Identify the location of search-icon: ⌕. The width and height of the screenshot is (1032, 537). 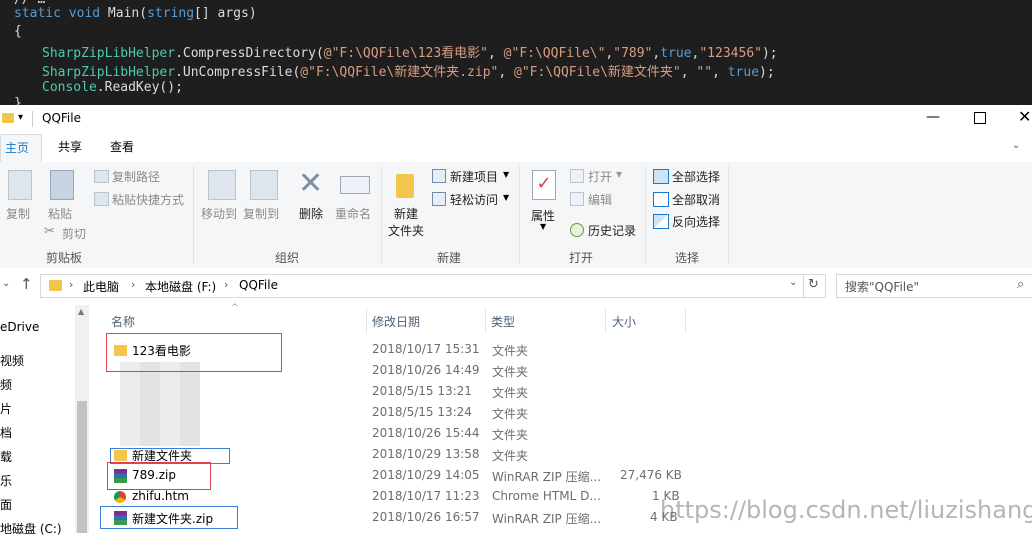
(1021, 284).